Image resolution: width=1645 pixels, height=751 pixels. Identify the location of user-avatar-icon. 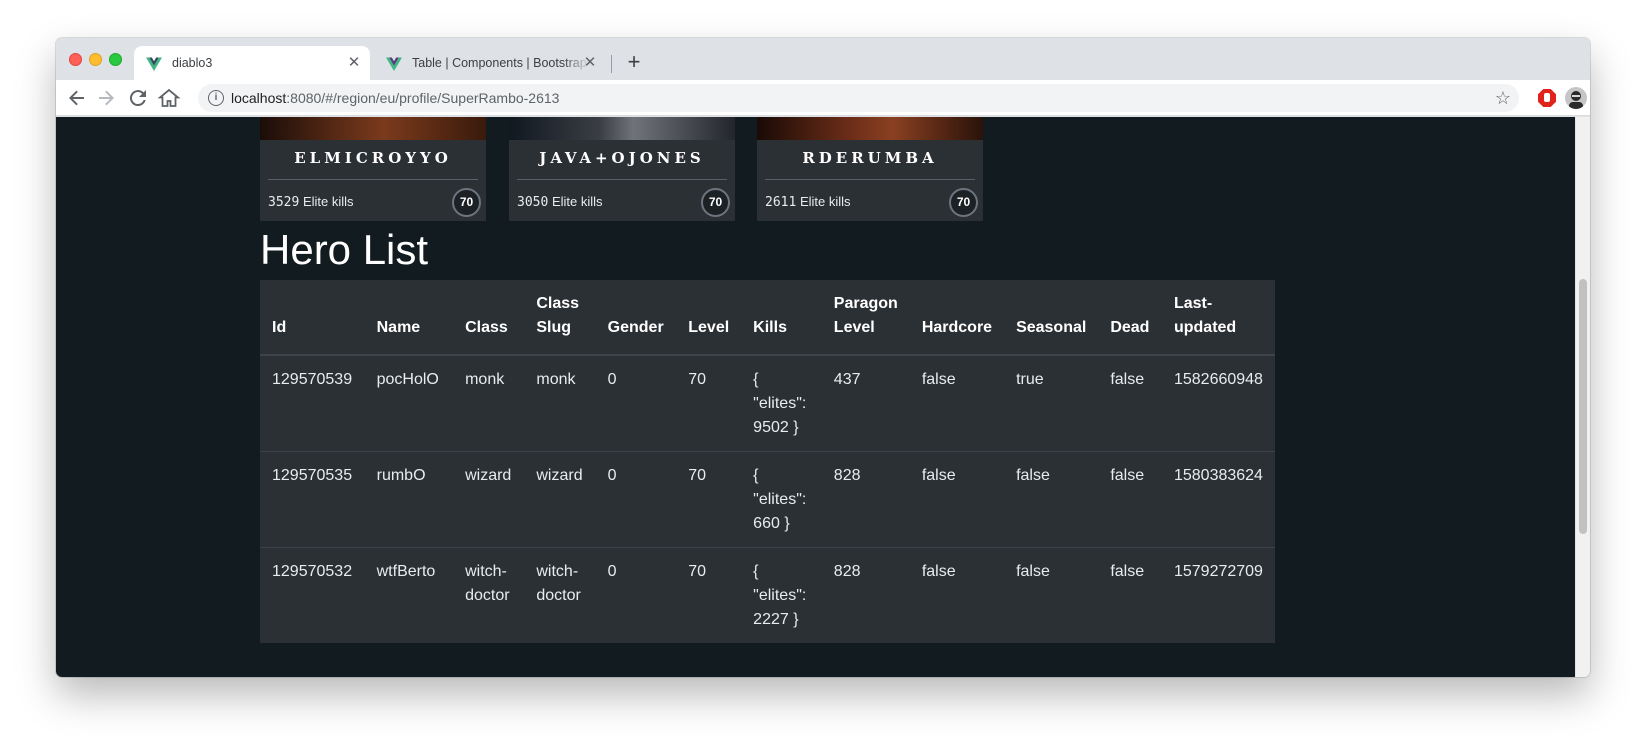
(1576, 100).